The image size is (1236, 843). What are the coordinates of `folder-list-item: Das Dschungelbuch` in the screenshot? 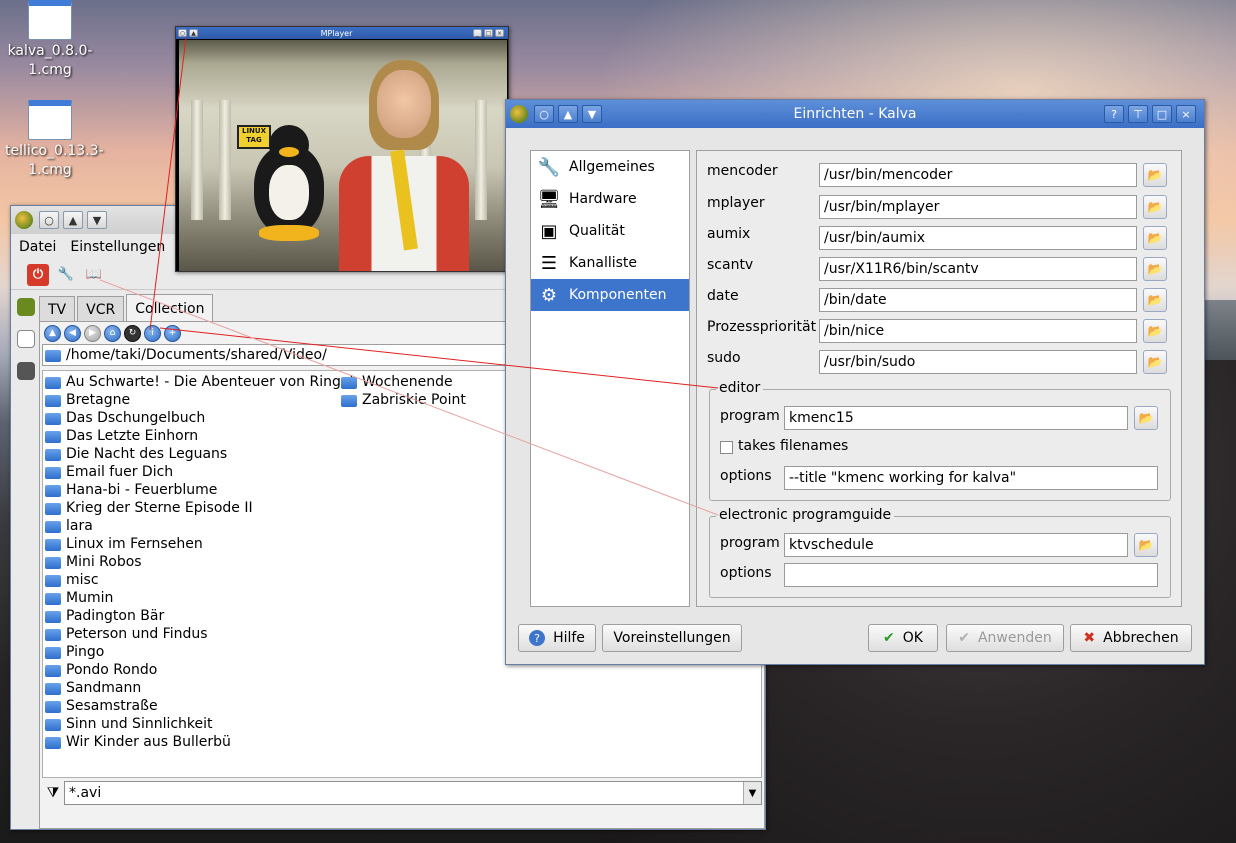 It's located at (201, 418).